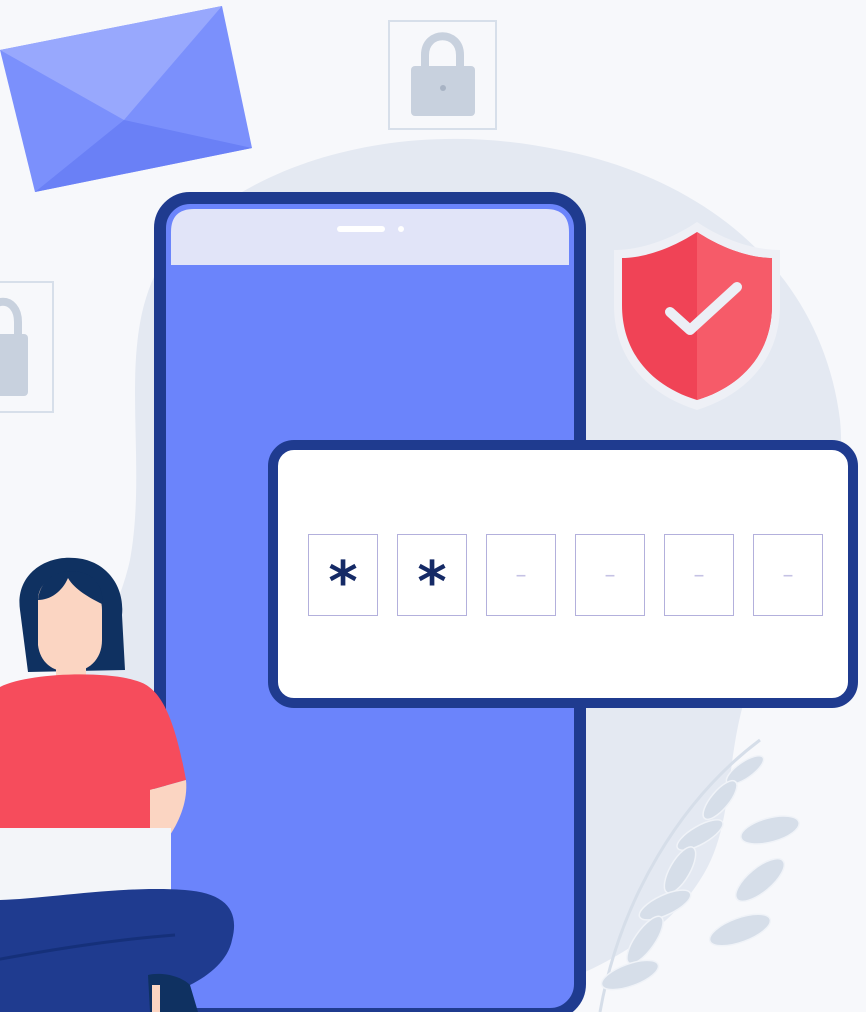 The height and width of the screenshot is (1012, 866). What do you see at coordinates (370, 237) in the screenshot?
I see `phone-header` at bounding box center [370, 237].